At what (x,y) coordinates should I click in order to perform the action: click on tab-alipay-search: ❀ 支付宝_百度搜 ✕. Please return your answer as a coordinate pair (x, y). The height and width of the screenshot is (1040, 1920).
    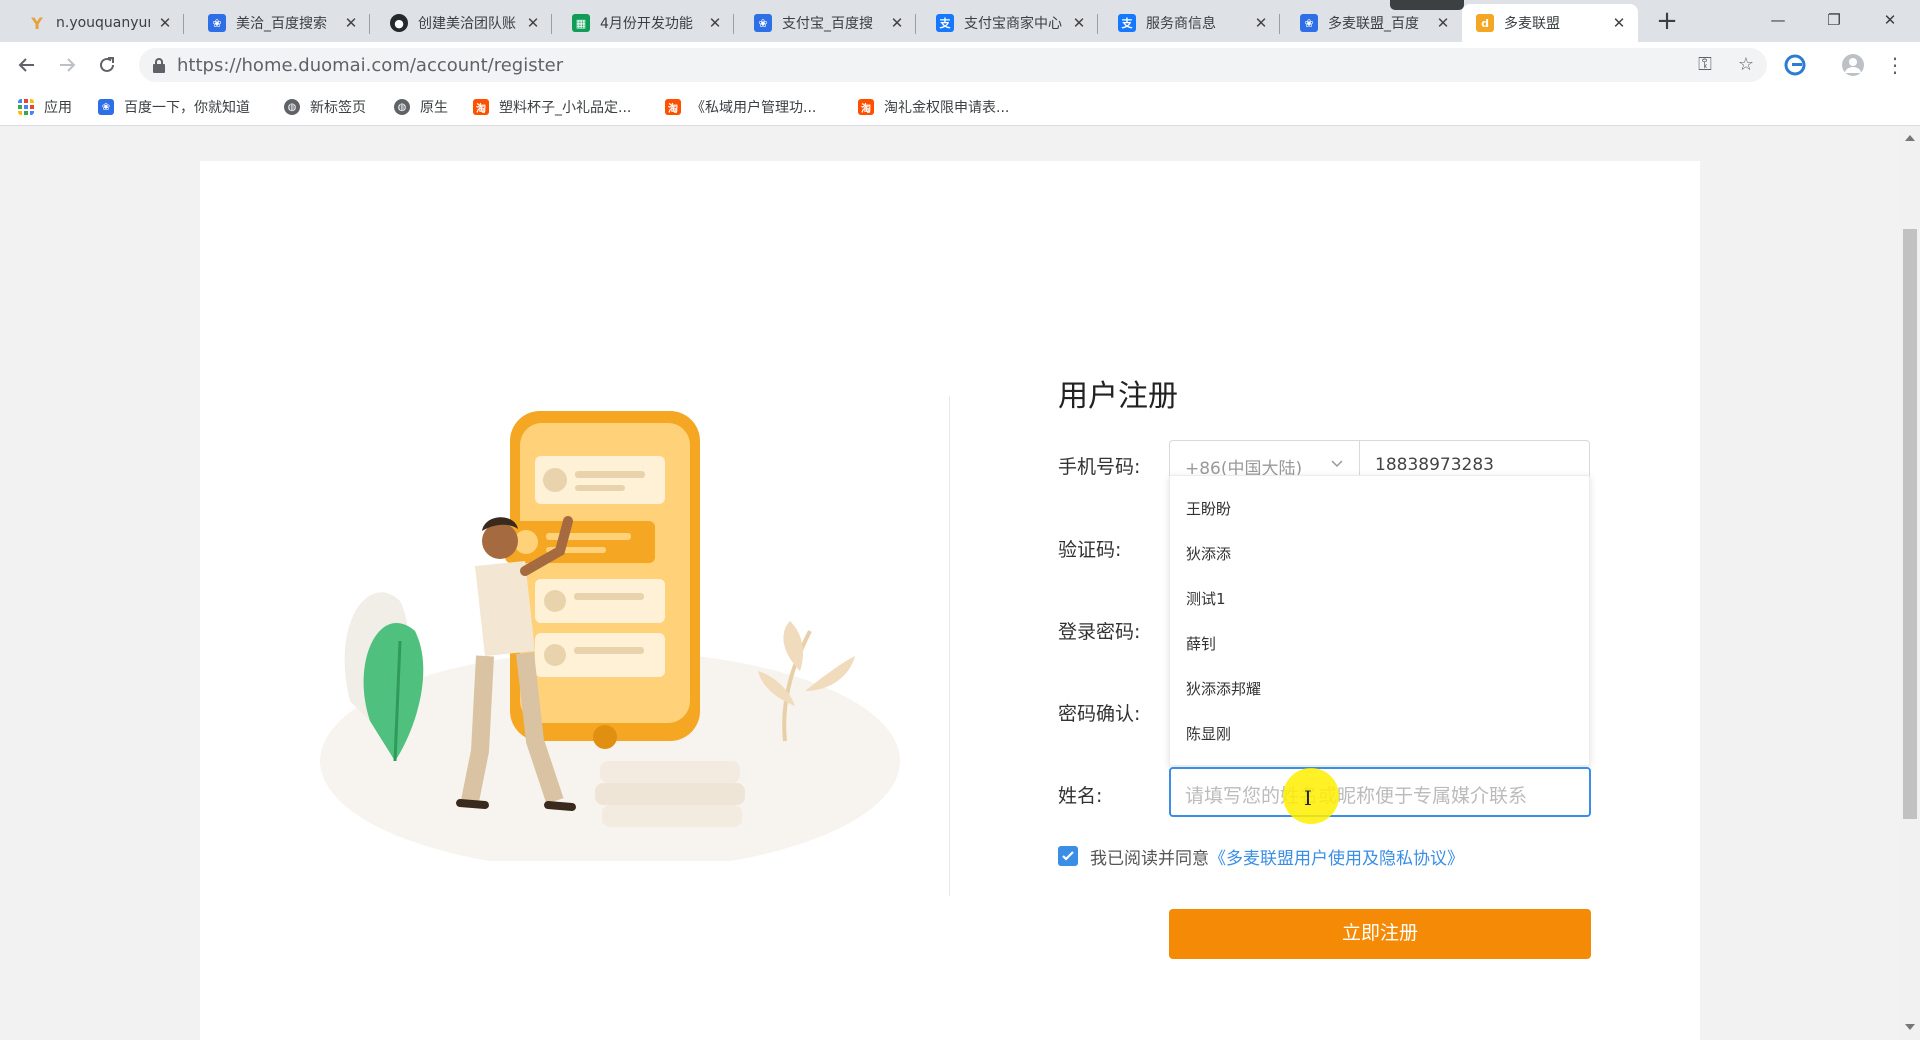
    Looking at the image, I should click on (828, 23).